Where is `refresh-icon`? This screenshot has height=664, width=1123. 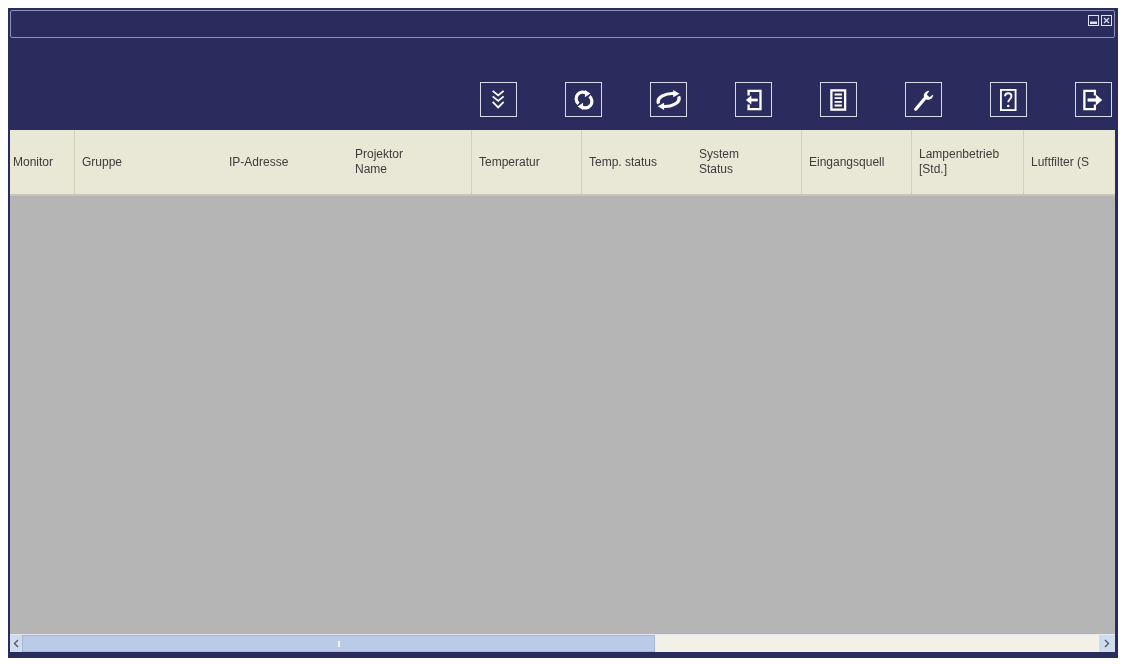
refresh-icon is located at coordinates (583, 99).